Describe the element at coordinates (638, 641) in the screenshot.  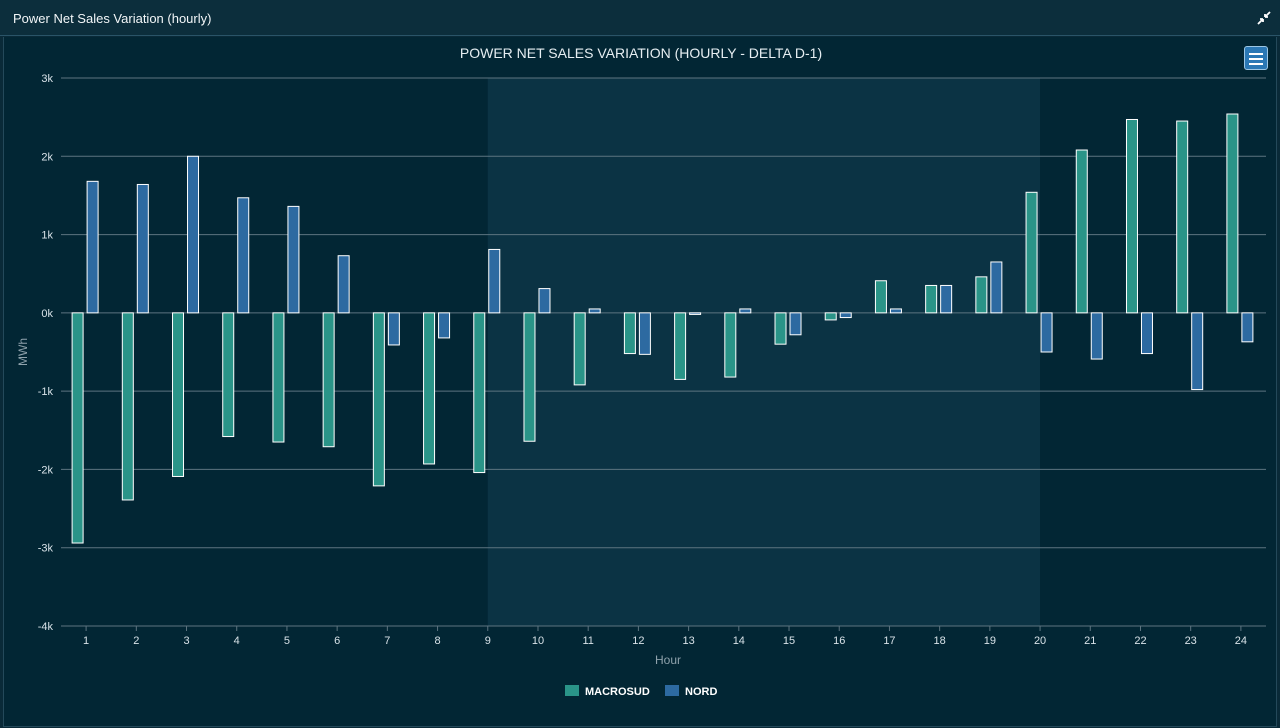
I see `x-tick-label: 12` at that location.